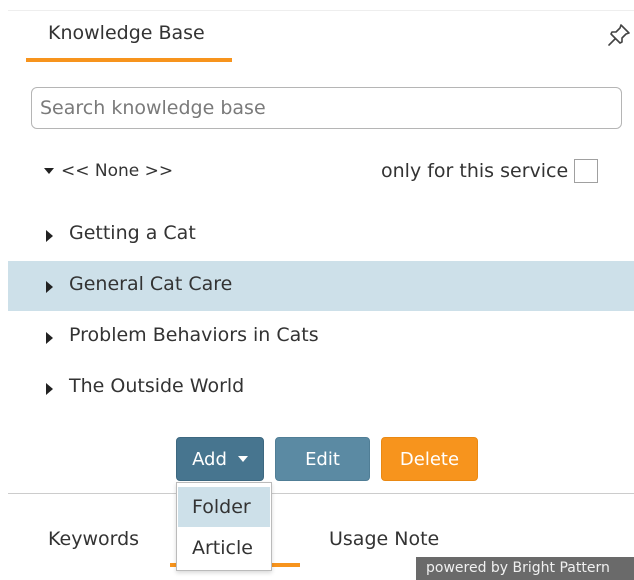 Image resolution: width=634 pixels, height=580 pixels. What do you see at coordinates (525, 568) in the screenshot?
I see `powered-by-footer: powered by Bright Pattern` at bounding box center [525, 568].